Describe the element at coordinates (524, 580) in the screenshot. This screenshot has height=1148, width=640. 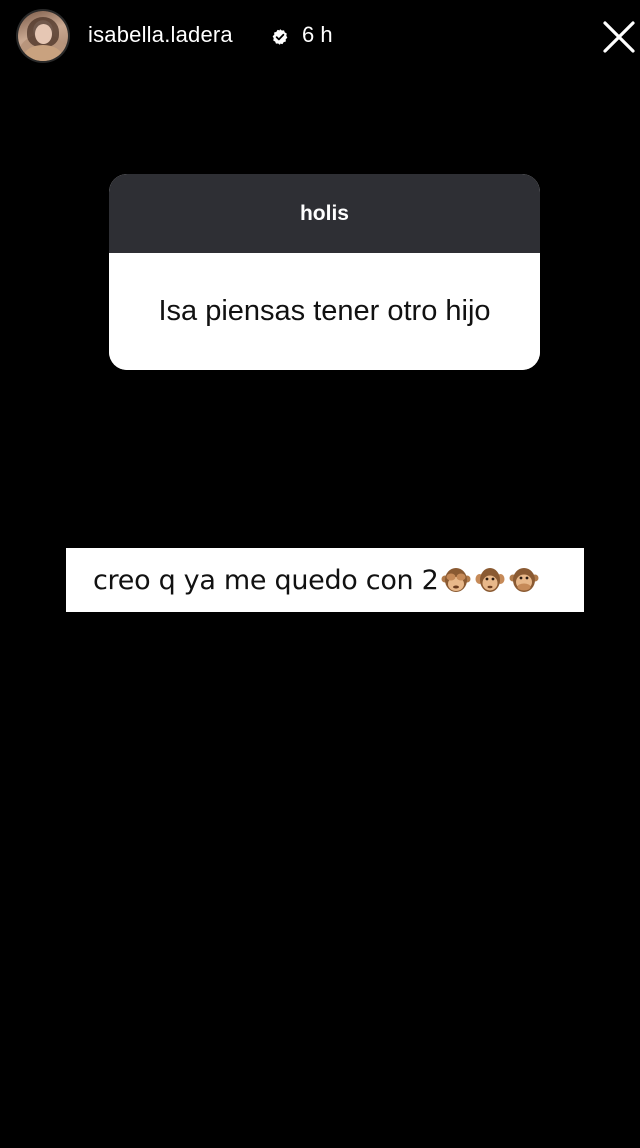
I see `speak-no-evil-monkey-icon` at that location.